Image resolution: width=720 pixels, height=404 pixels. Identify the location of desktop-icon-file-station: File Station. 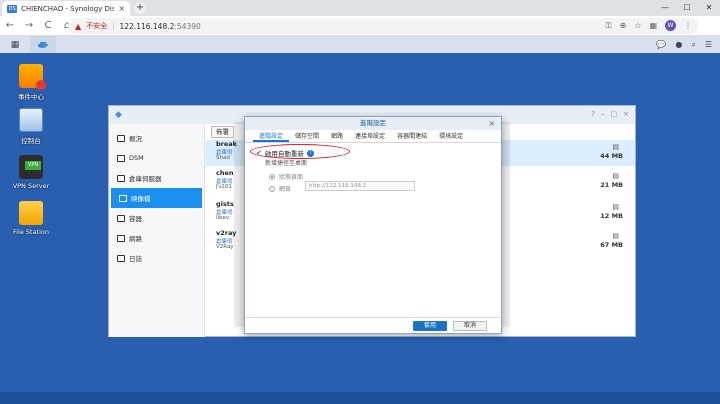
(31, 218).